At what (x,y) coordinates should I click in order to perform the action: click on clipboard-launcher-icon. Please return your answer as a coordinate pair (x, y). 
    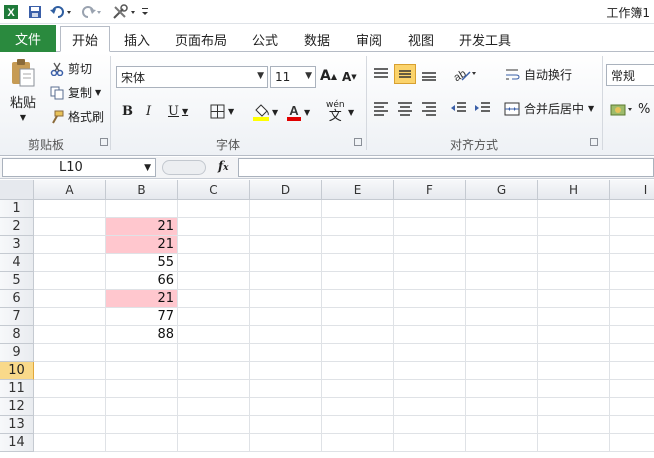
    Looking at the image, I should click on (104, 142).